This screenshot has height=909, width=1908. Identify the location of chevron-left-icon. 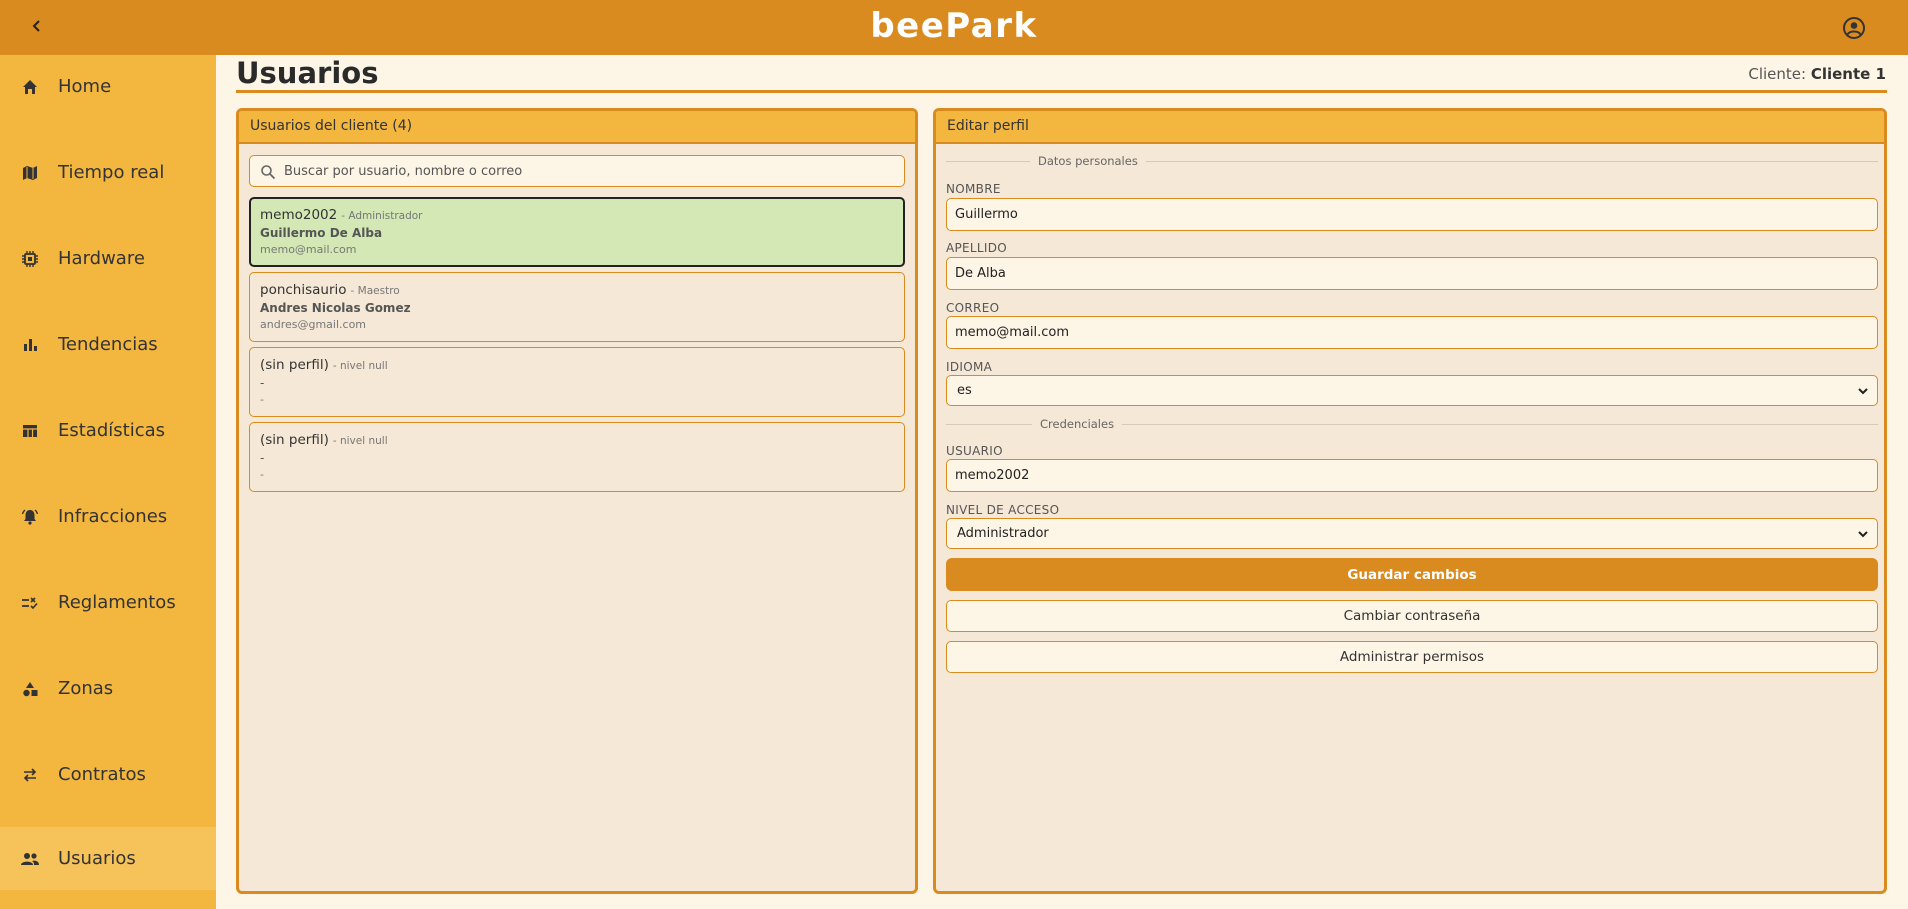
(36, 26).